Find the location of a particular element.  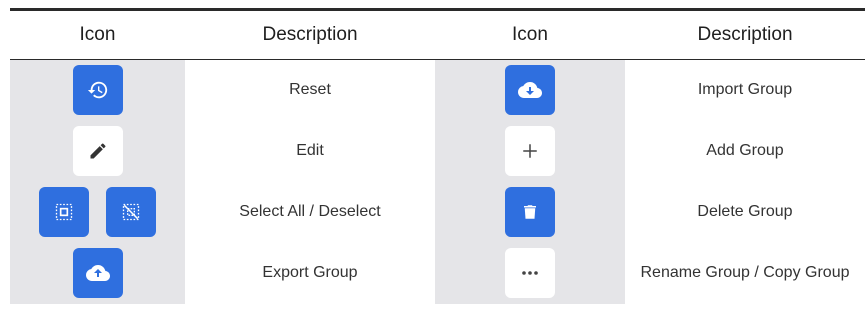

deselect-button is located at coordinates (130, 212).